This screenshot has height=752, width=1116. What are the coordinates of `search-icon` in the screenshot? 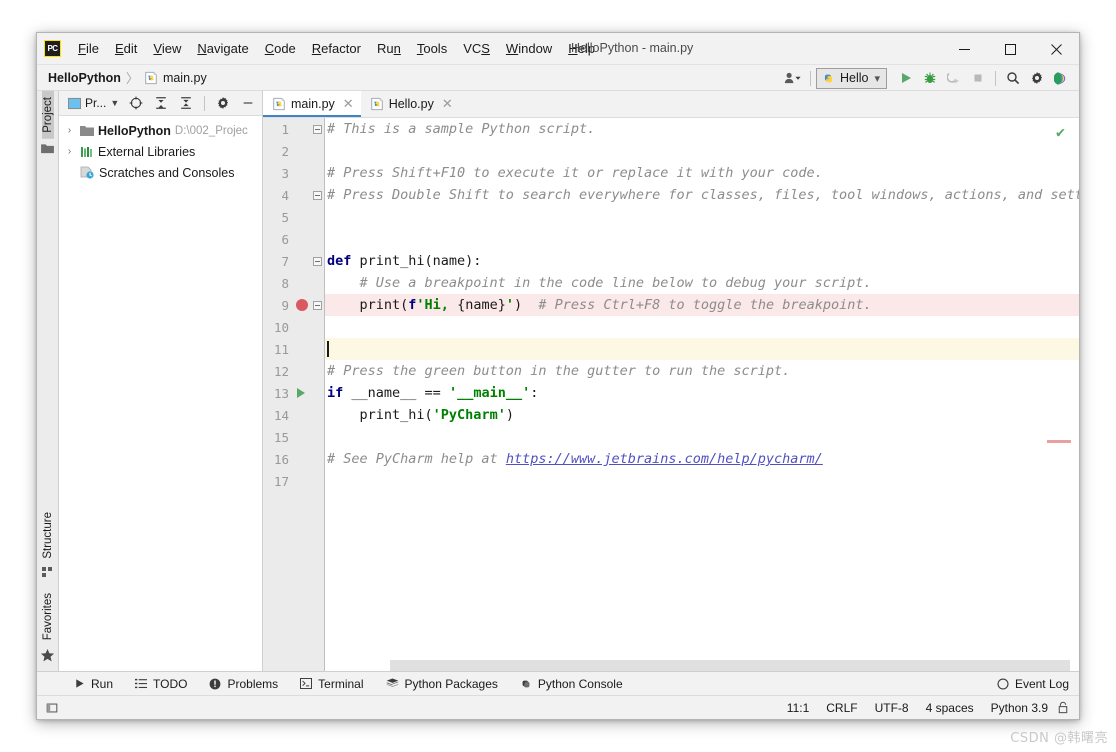 It's located at (1013, 78).